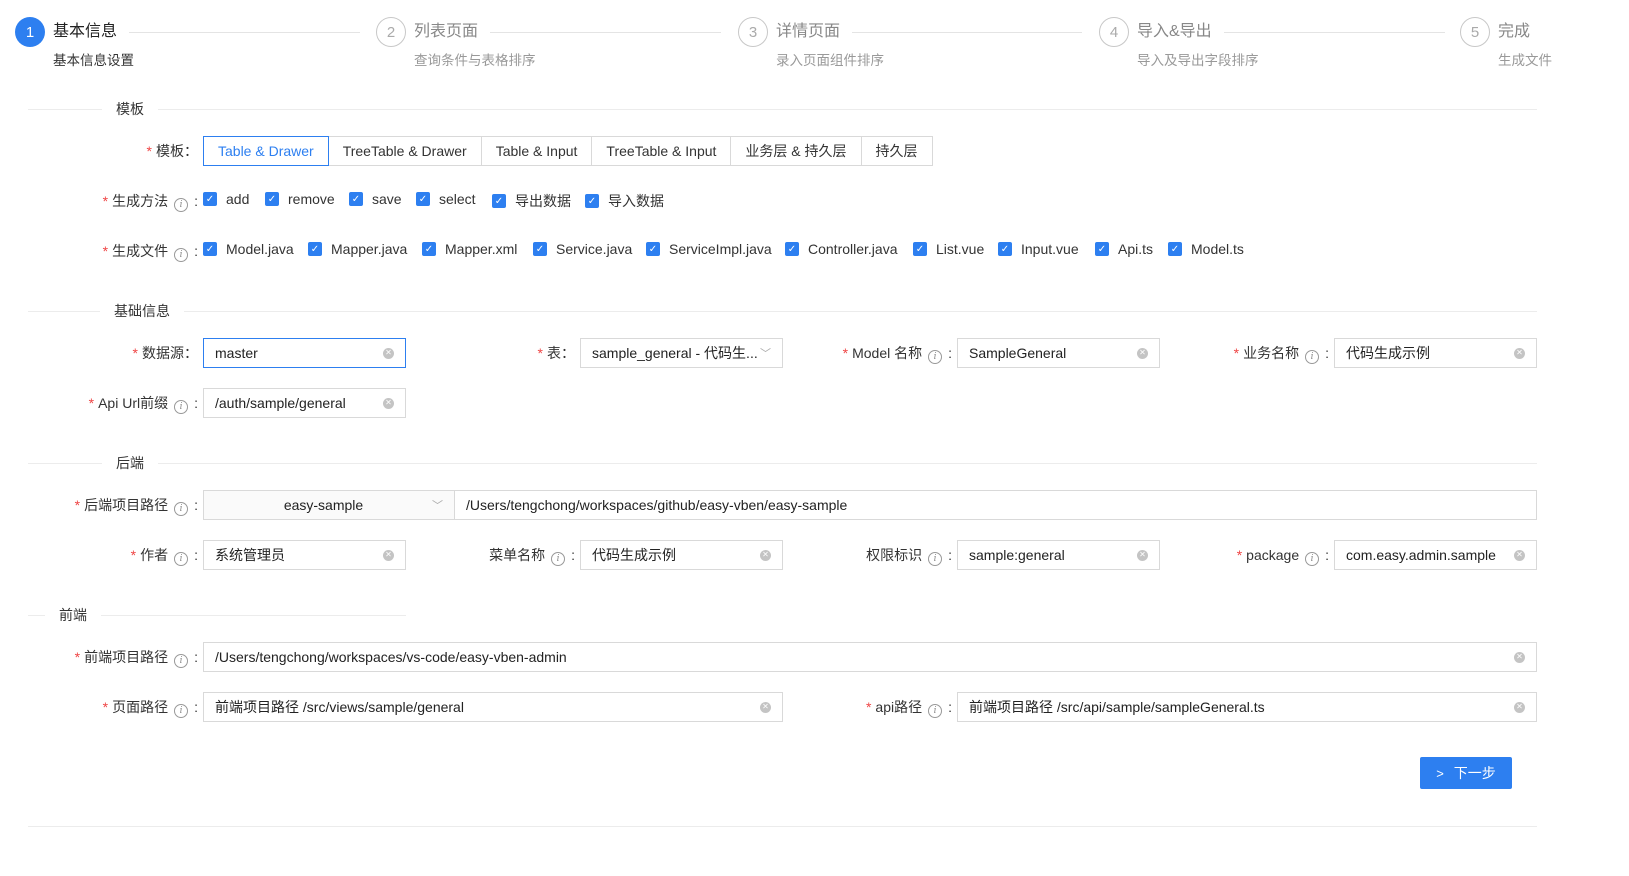 This screenshot has width=1629, height=876. I want to click on frontend-path-label: * 前端项目路径 i:, so click(136, 658).